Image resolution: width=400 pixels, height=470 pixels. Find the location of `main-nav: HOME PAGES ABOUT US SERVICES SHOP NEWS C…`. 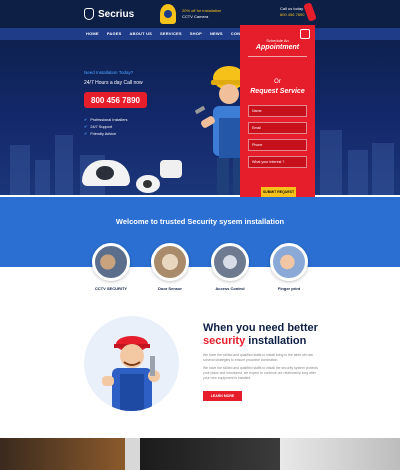

main-nav: HOME PAGES ABOUT US SERVICES SHOP NEWS C… is located at coordinates (200, 34).